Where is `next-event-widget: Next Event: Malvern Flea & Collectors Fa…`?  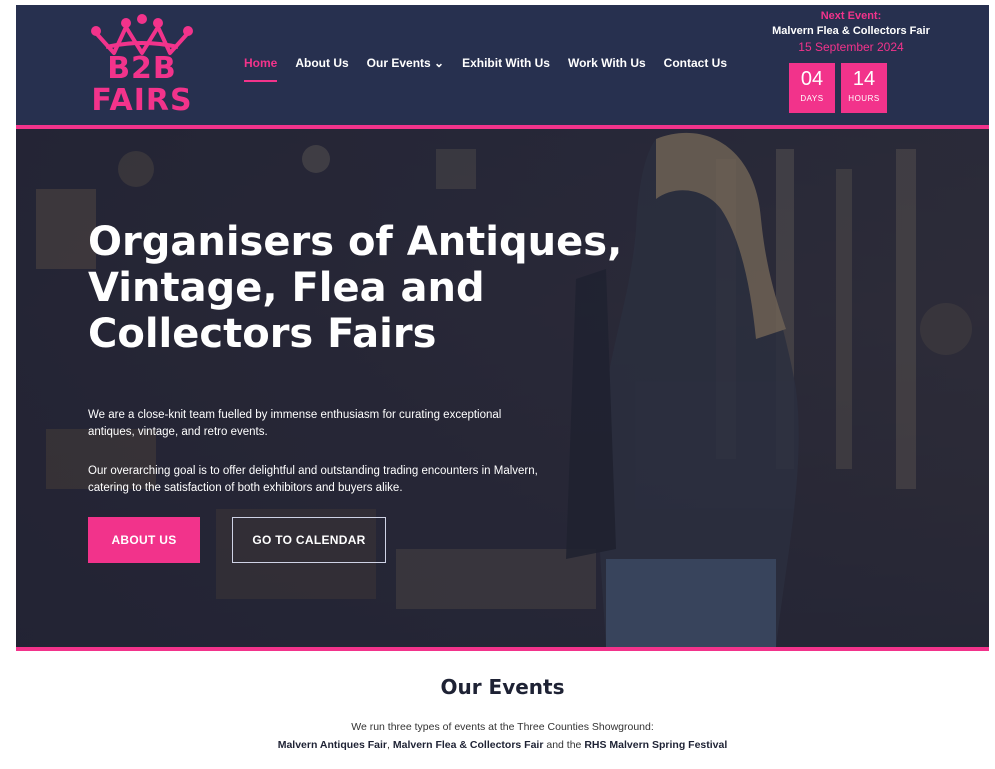
next-event-widget: Next Event: Malvern Flea & Collectors Fa… is located at coordinates (851, 32).